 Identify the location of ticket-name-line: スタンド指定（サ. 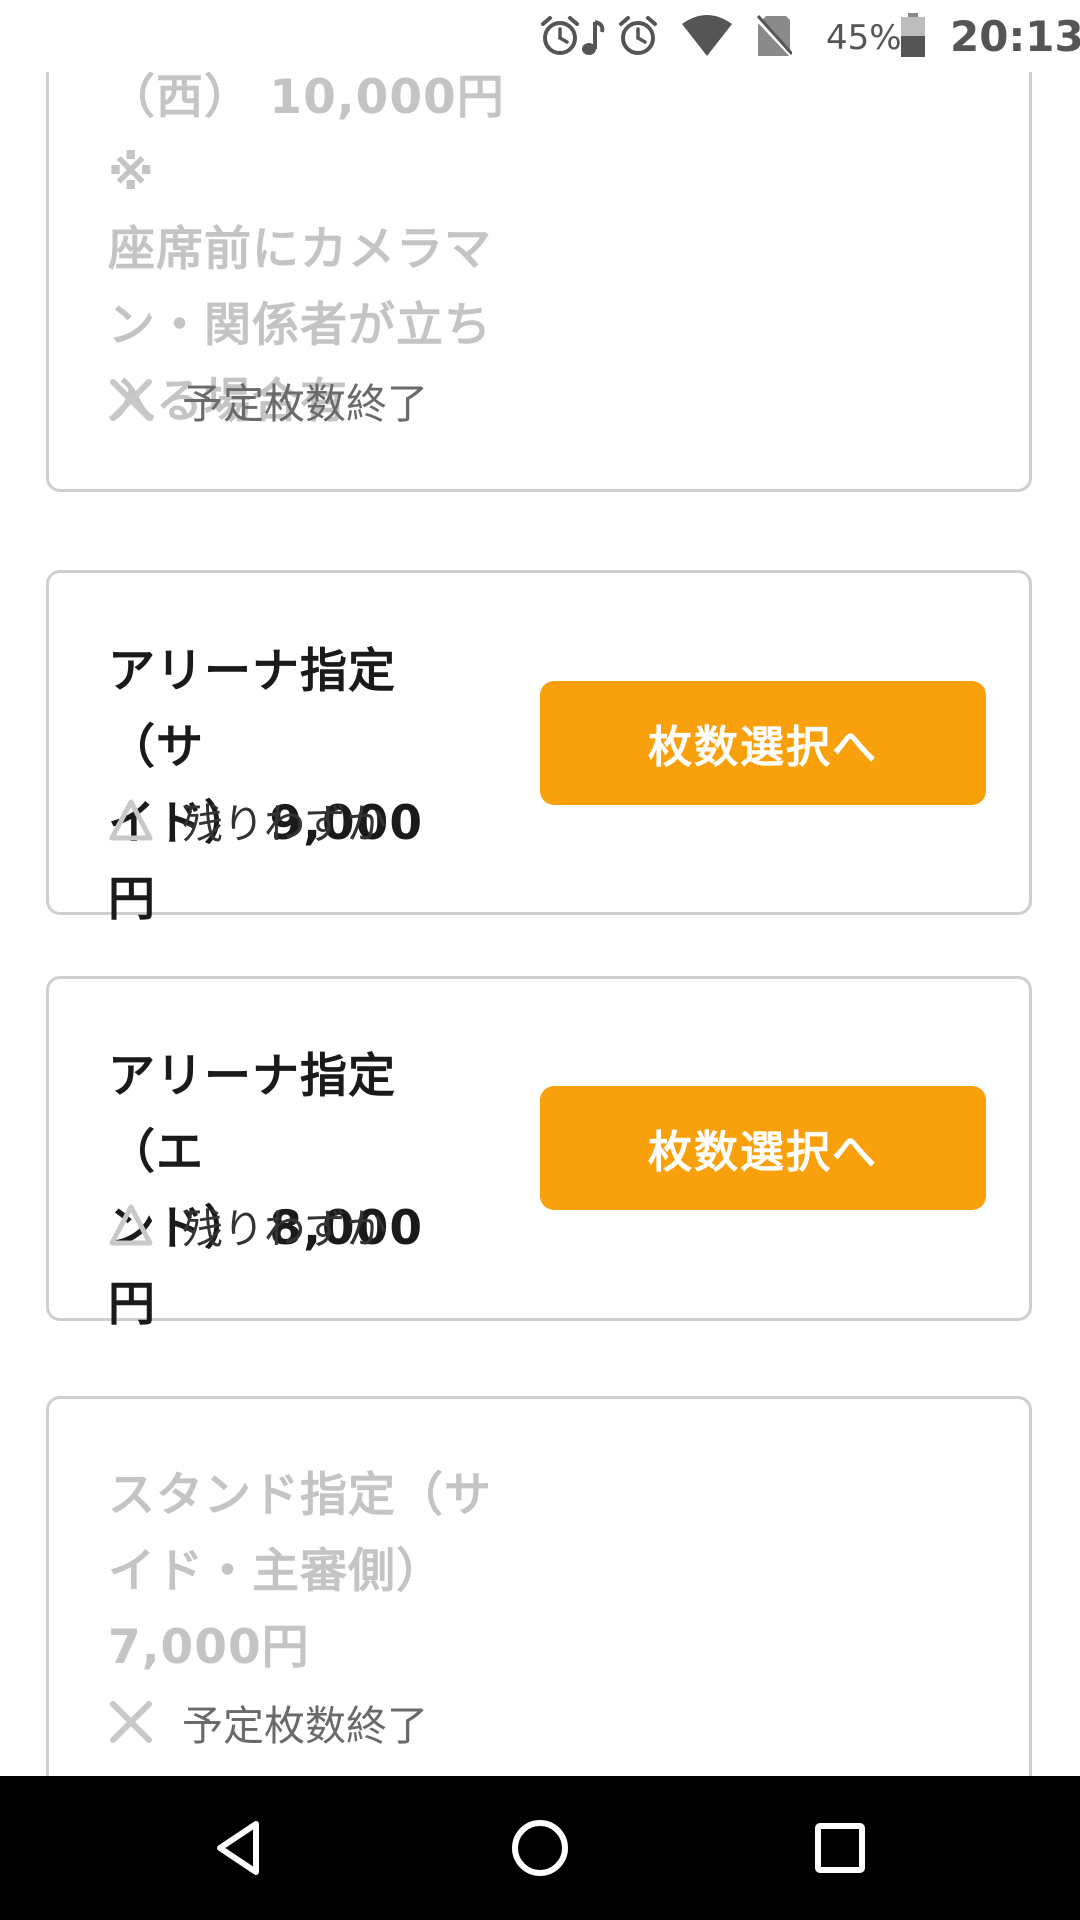
(300, 1495).